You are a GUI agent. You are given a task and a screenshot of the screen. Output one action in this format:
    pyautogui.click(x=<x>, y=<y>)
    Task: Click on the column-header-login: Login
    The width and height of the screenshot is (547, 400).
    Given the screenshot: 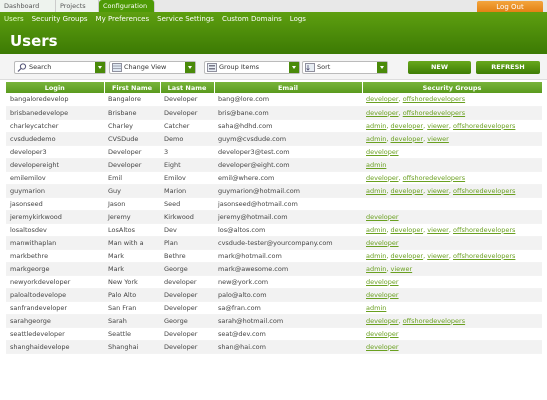 What is the action you would take?
    pyautogui.click(x=55, y=87)
    